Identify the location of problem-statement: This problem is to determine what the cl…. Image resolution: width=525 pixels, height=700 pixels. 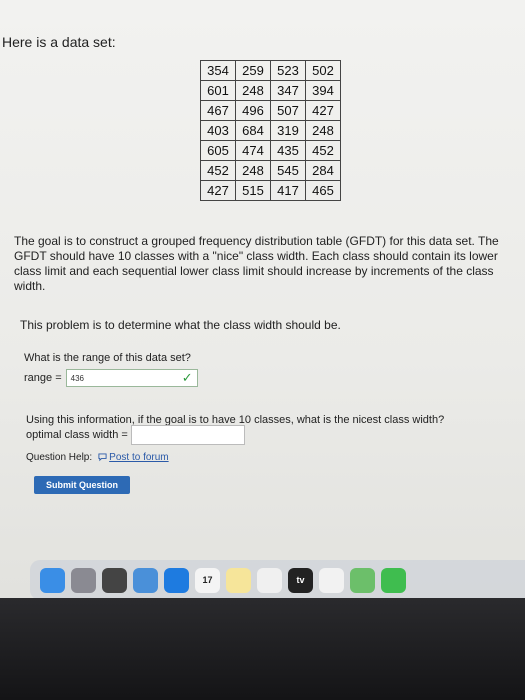
(180, 325).